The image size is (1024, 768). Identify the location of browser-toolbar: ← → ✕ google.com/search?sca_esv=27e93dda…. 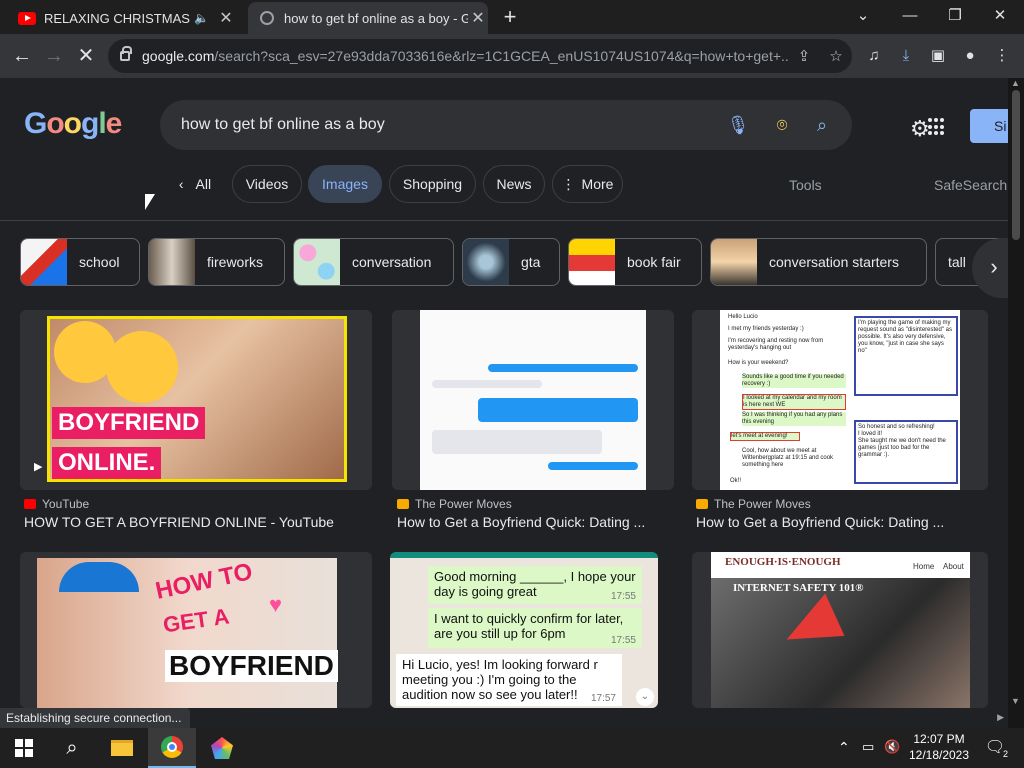
(512, 56).